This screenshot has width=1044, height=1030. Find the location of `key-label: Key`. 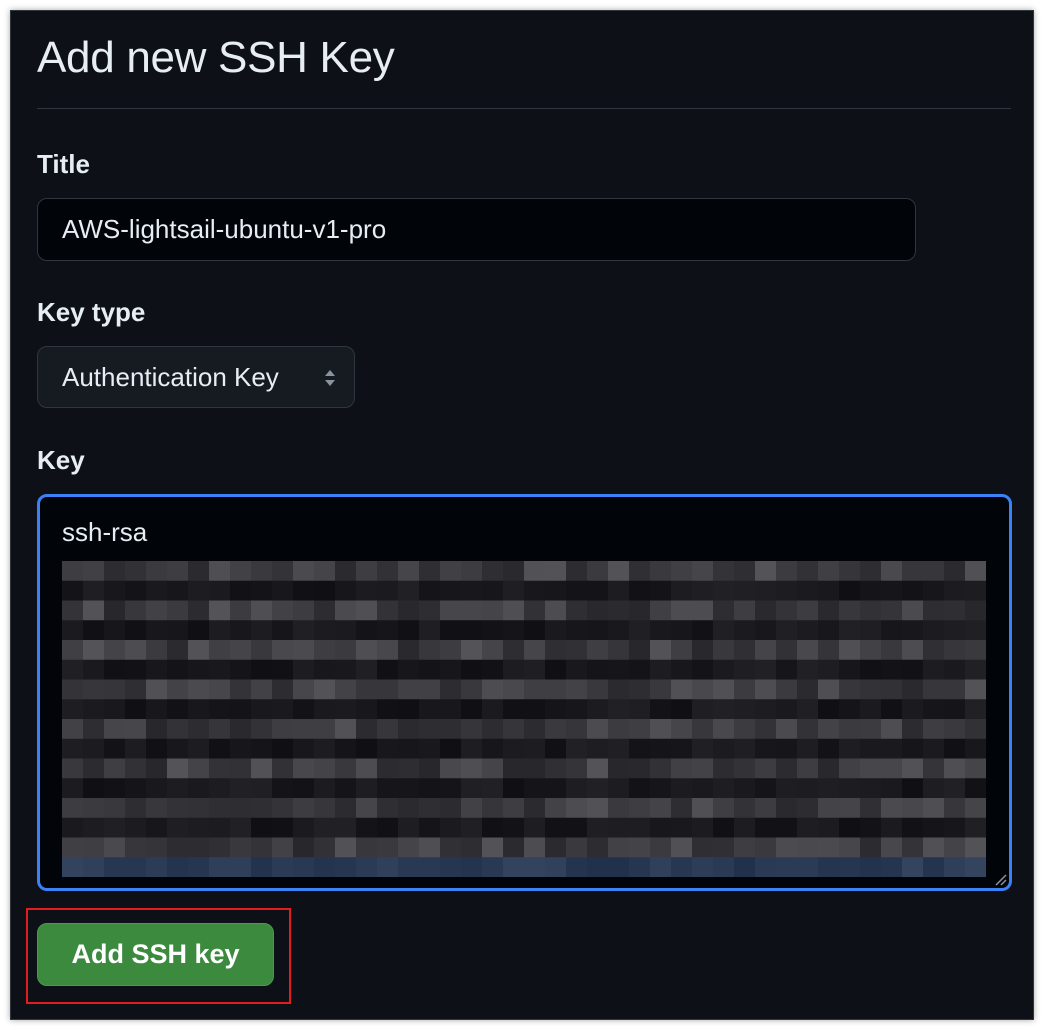

key-label: Key is located at coordinates (61, 460).